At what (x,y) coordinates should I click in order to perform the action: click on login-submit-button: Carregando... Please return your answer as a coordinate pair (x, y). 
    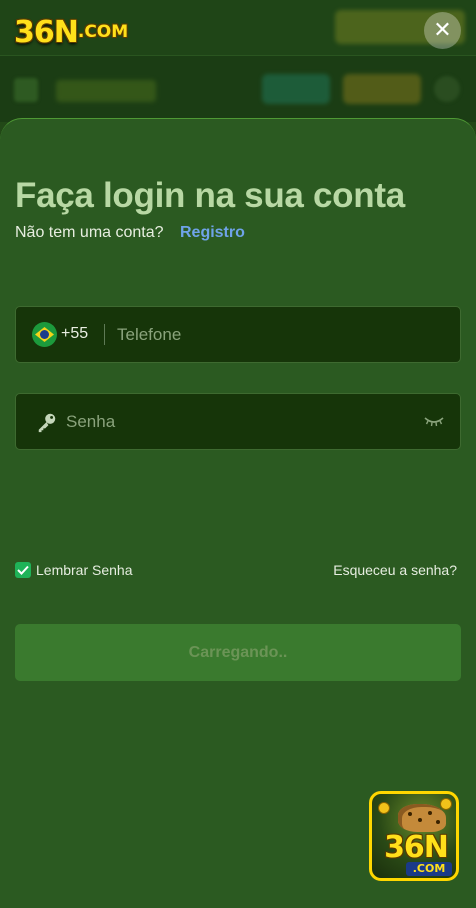
    Looking at the image, I should click on (238, 652).